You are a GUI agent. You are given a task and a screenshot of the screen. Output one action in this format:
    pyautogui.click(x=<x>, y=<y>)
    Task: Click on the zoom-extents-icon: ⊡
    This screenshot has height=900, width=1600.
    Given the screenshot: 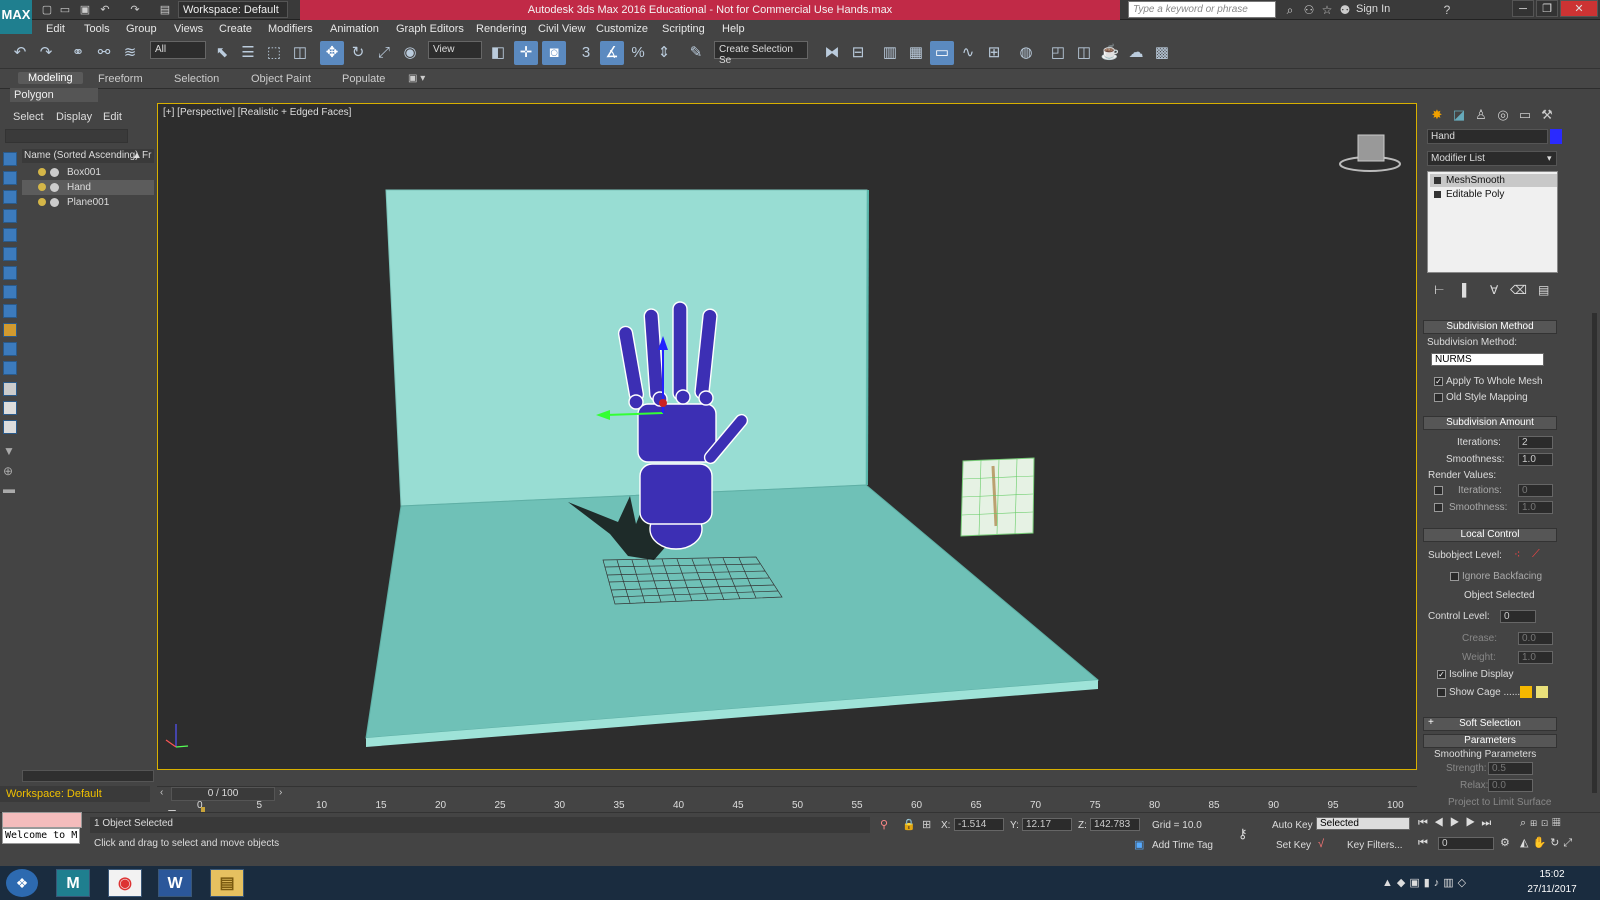 What is the action you would take?
    pyautogui.click(x=1546, y=823)
    